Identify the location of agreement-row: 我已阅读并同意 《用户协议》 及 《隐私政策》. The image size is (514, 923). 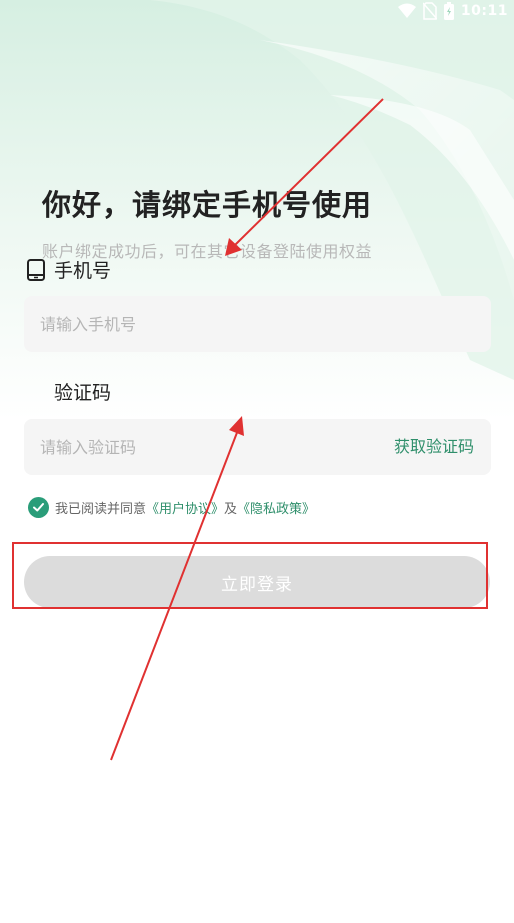
(171, 507).